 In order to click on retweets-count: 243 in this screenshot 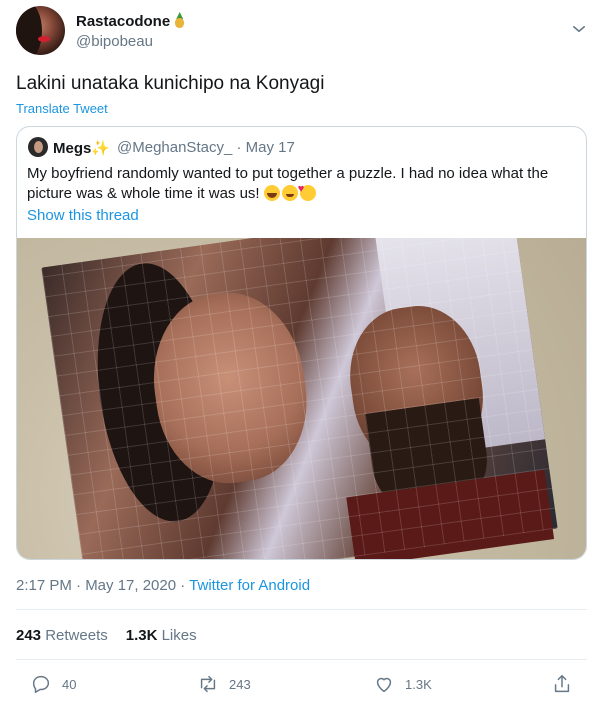, I will do `click(29, 635)`.